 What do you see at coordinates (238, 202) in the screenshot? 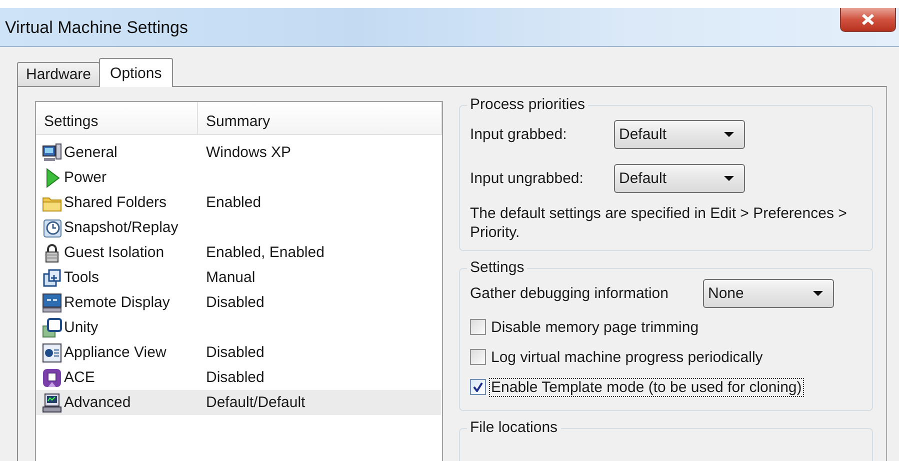
I see `settings-list-item: Shared Folders Enabled` at bounding box center [238, 202].